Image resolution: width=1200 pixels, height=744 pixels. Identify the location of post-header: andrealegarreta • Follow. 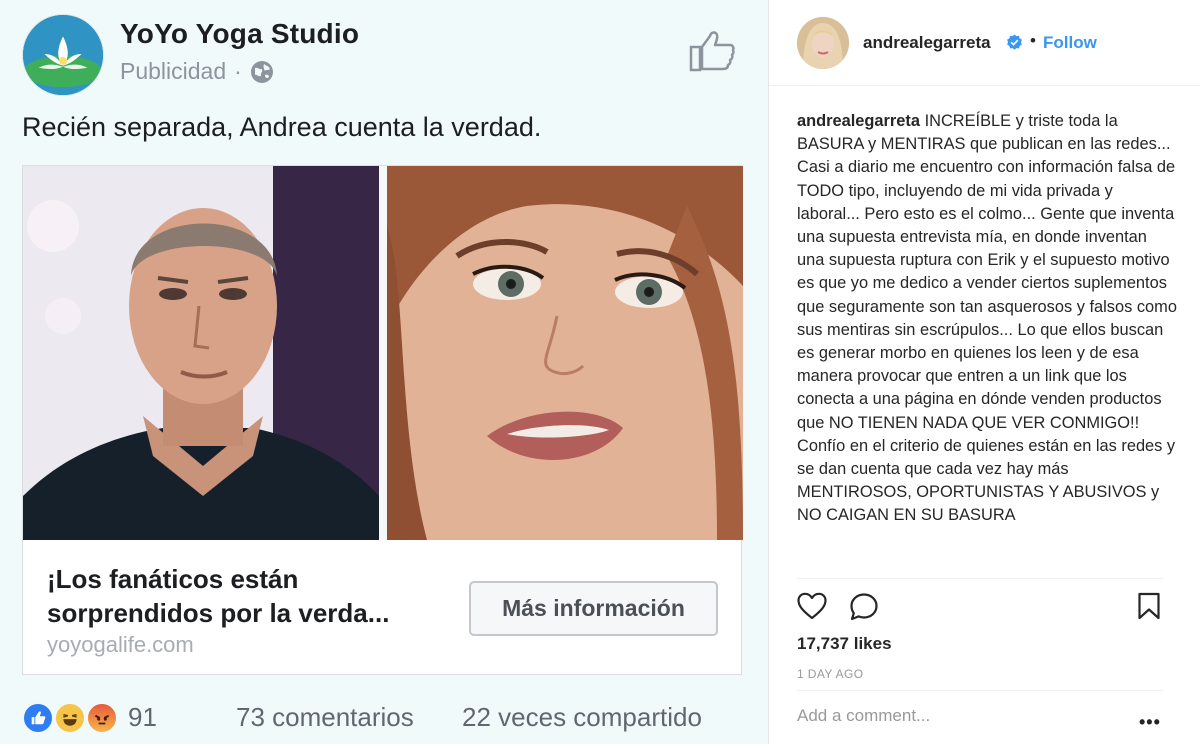
(984, 43).